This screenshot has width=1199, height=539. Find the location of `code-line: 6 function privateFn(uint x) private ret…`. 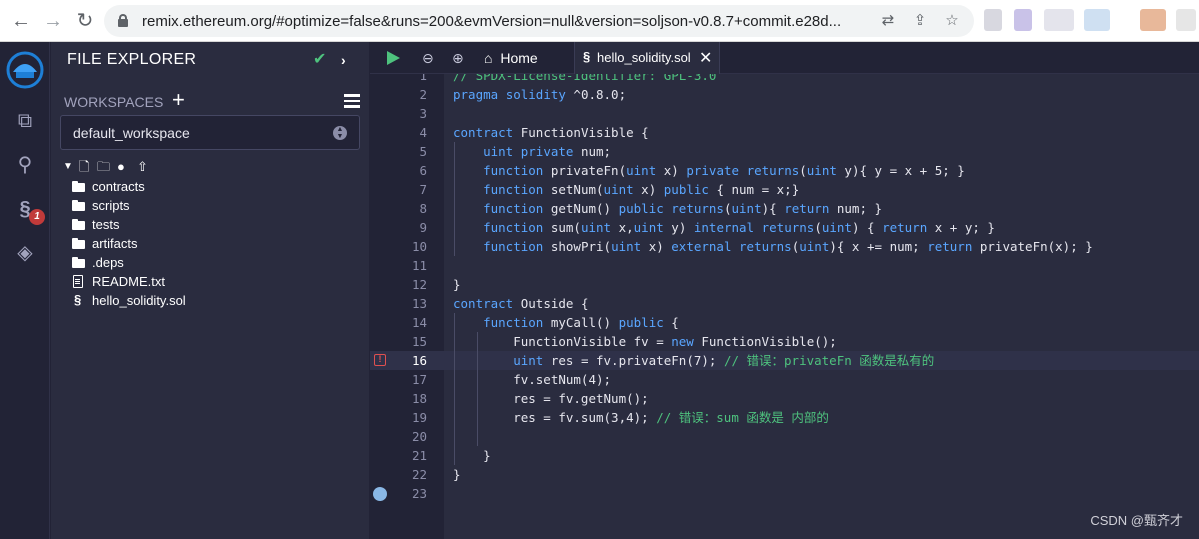

code-line: 6 function privateFn(uint x) private ret… is located at coordinates (784, 170).